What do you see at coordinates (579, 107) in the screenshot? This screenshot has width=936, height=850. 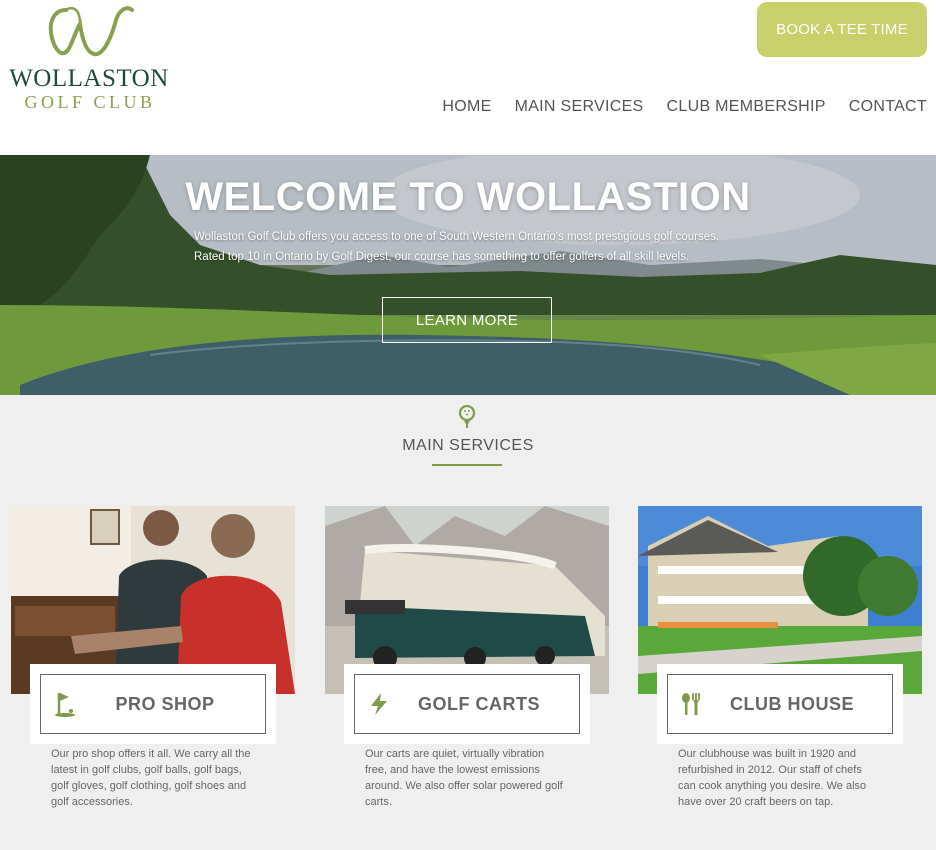 I see `nav-main-services: MAIN SERVICES` at bounding box center [579, 107].